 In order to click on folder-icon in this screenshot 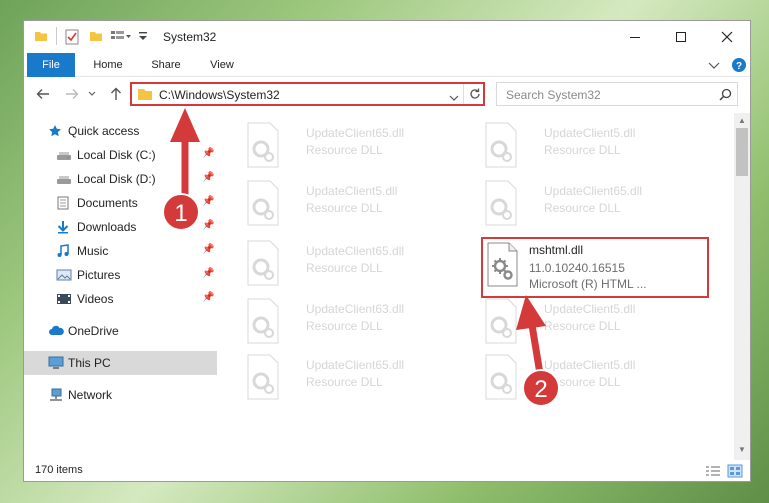, I will do `click(41, 37)`.